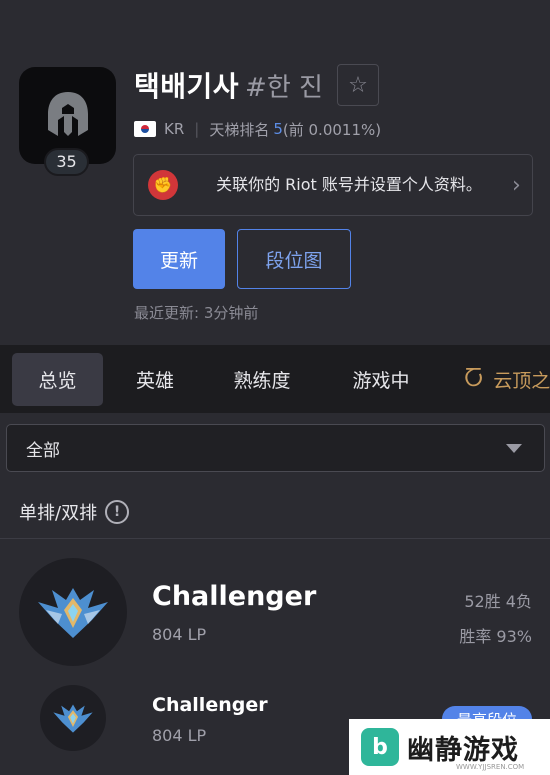  Describe the element at coordinates (163, 185) in the screenshot. I see `riot-fist-icon: ✊` at that location.